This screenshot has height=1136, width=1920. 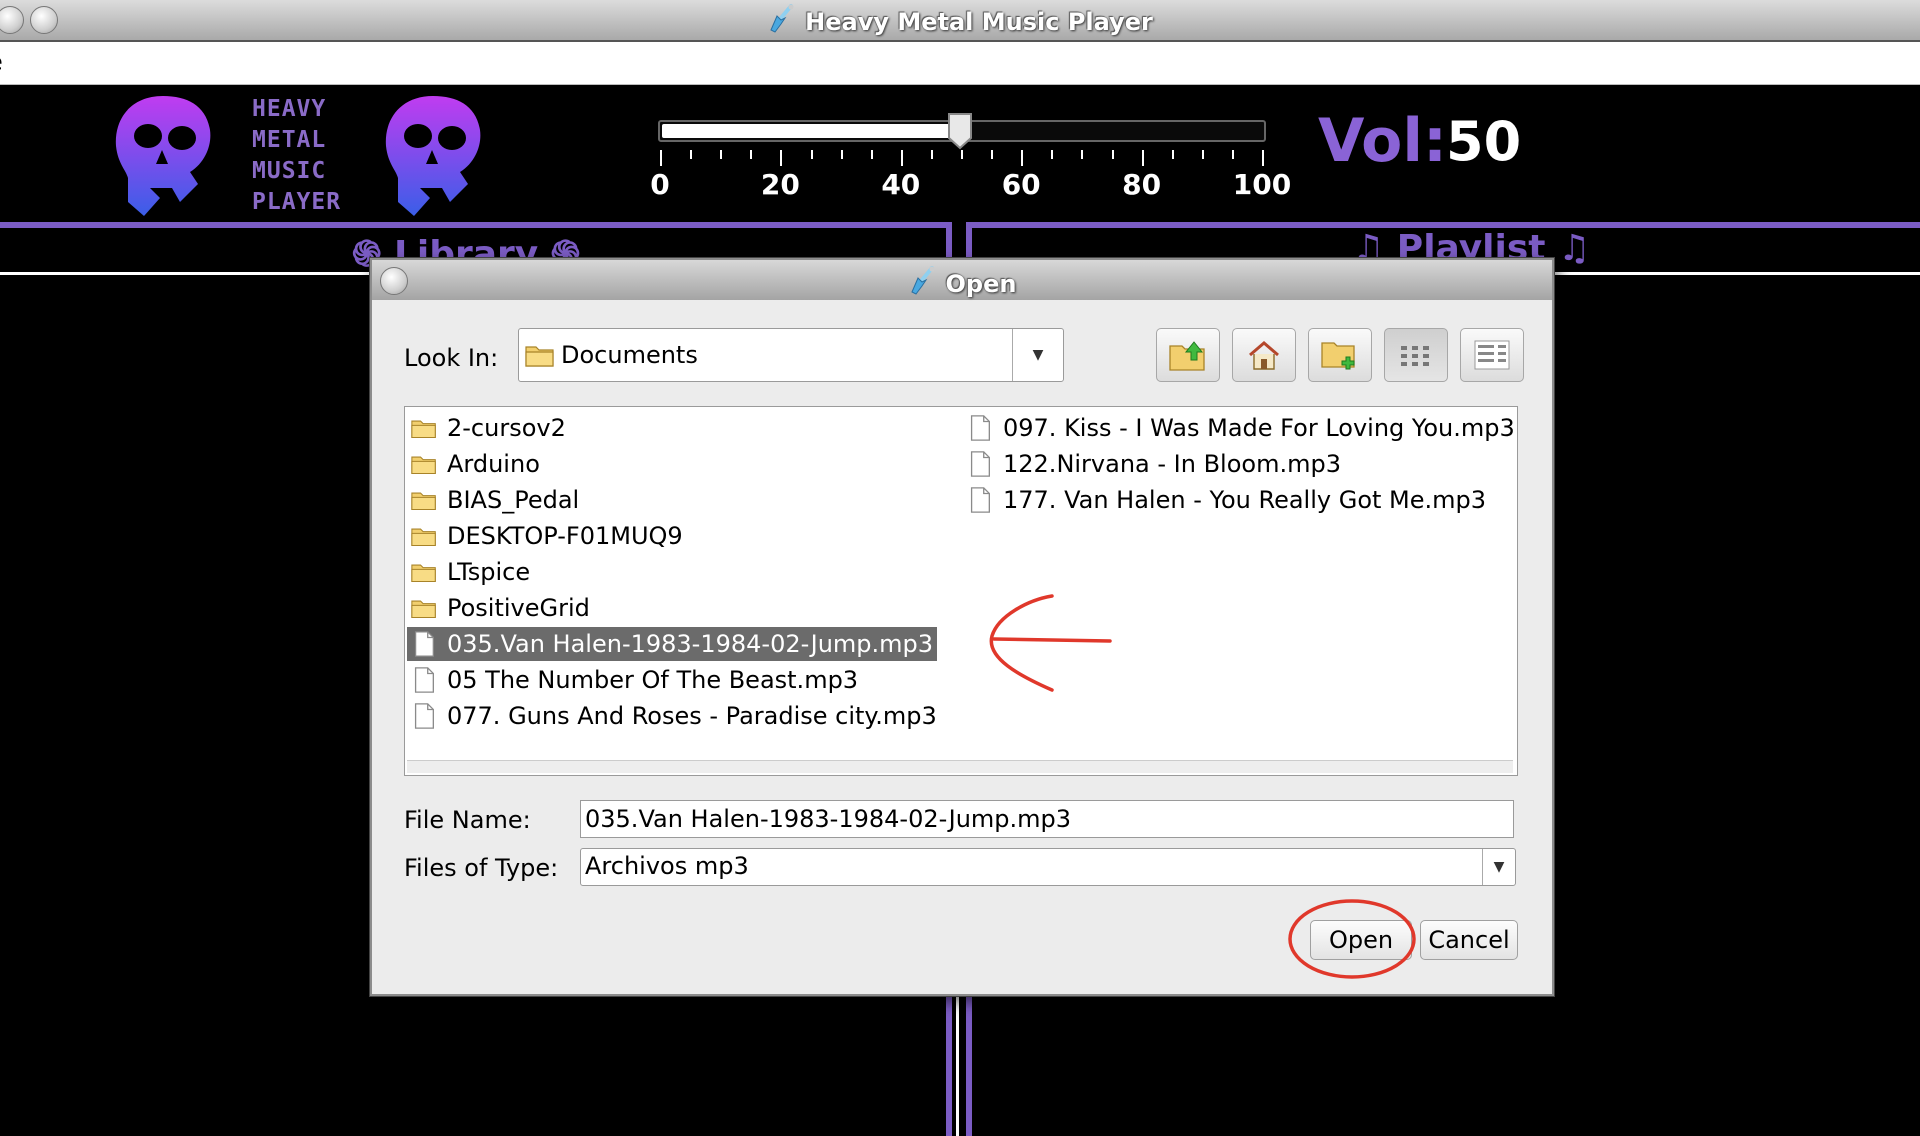 What do you see at coordinates (629, 355) in the screenshot?
I see `look-in-value: Documents` at bounding box center [629, 355].